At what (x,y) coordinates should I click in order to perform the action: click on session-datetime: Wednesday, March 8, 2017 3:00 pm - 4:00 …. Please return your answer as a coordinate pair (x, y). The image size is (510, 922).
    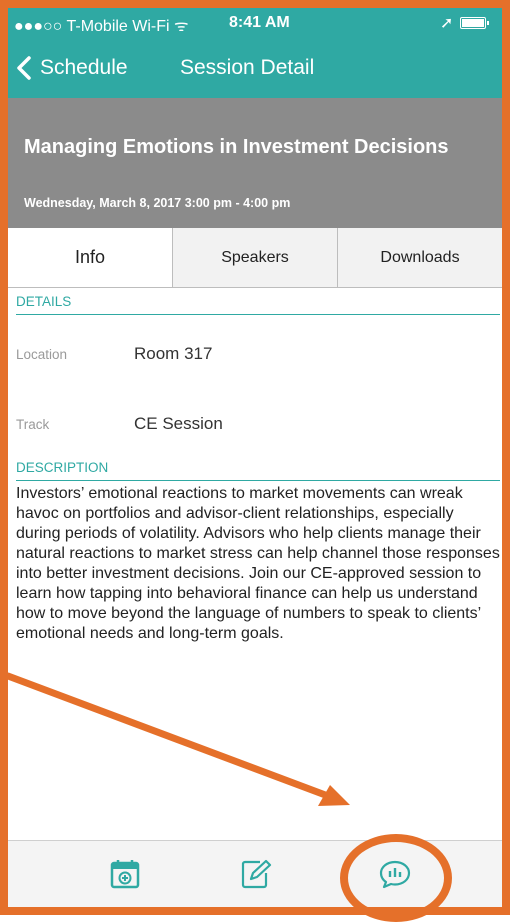
    Looking at the image, I should click on (157, 203).